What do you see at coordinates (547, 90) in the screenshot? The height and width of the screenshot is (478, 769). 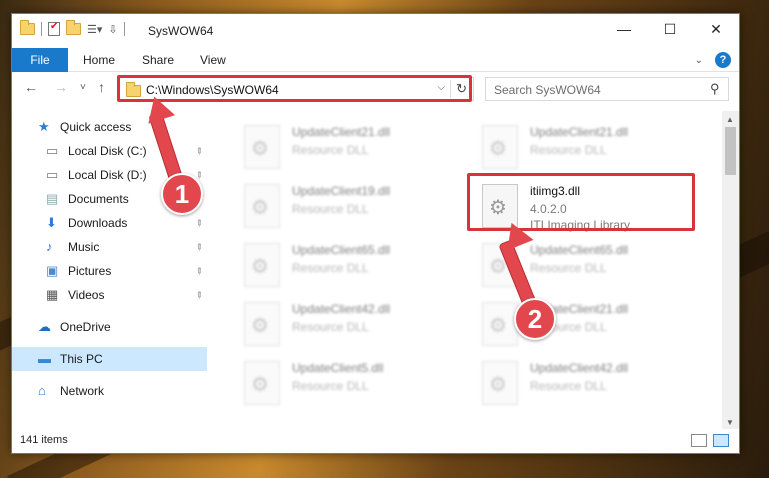 I see `search-input: Search SysWOW64` at bounding box center [547, 90].